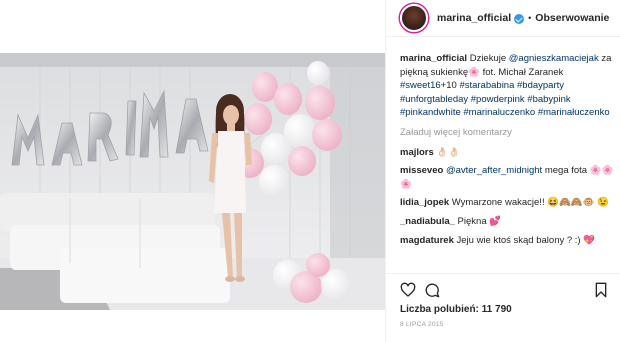 The width and height of the screenshot is (620, 342). What do you see at coordinates (427, 240) in the screenshot?
I see `comment-username: magdaturek` at bounding box center [427, 240].